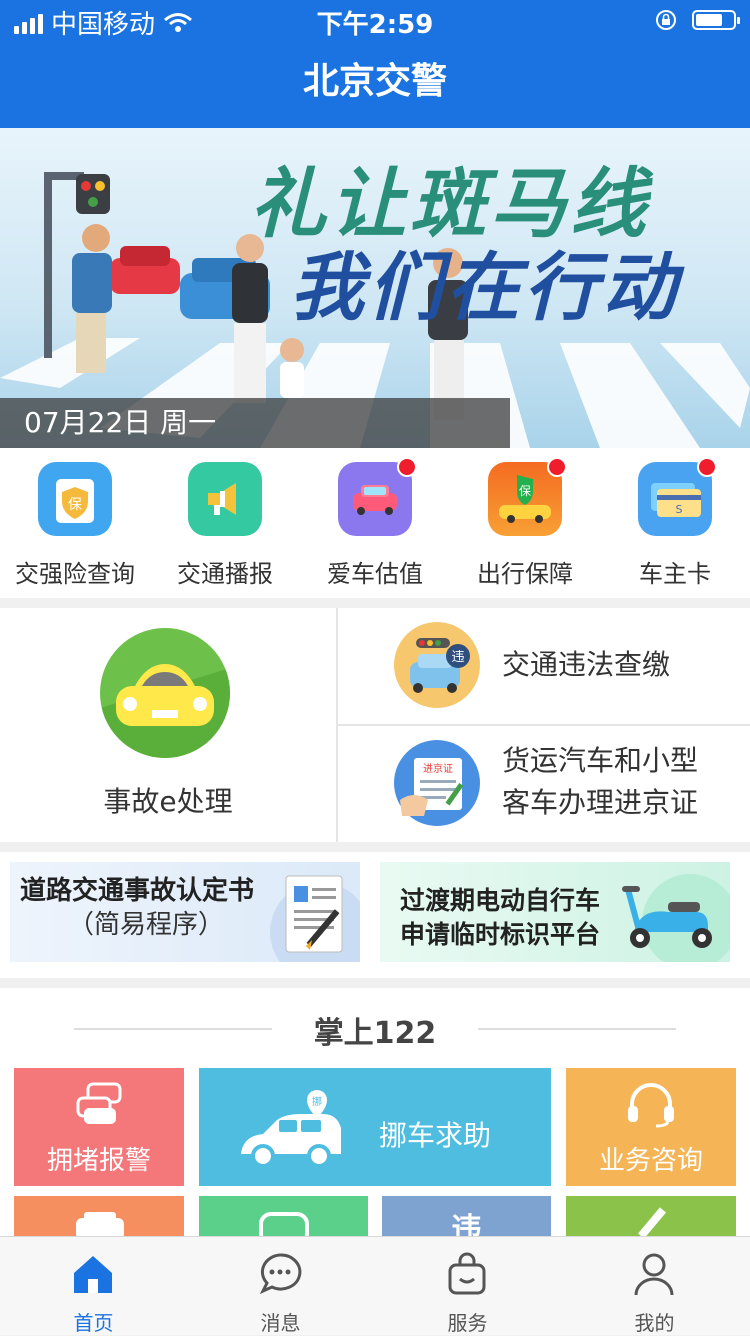 The image size is (750, 1336). I want to click on tab-profile: 我的, so click(654, 1286).